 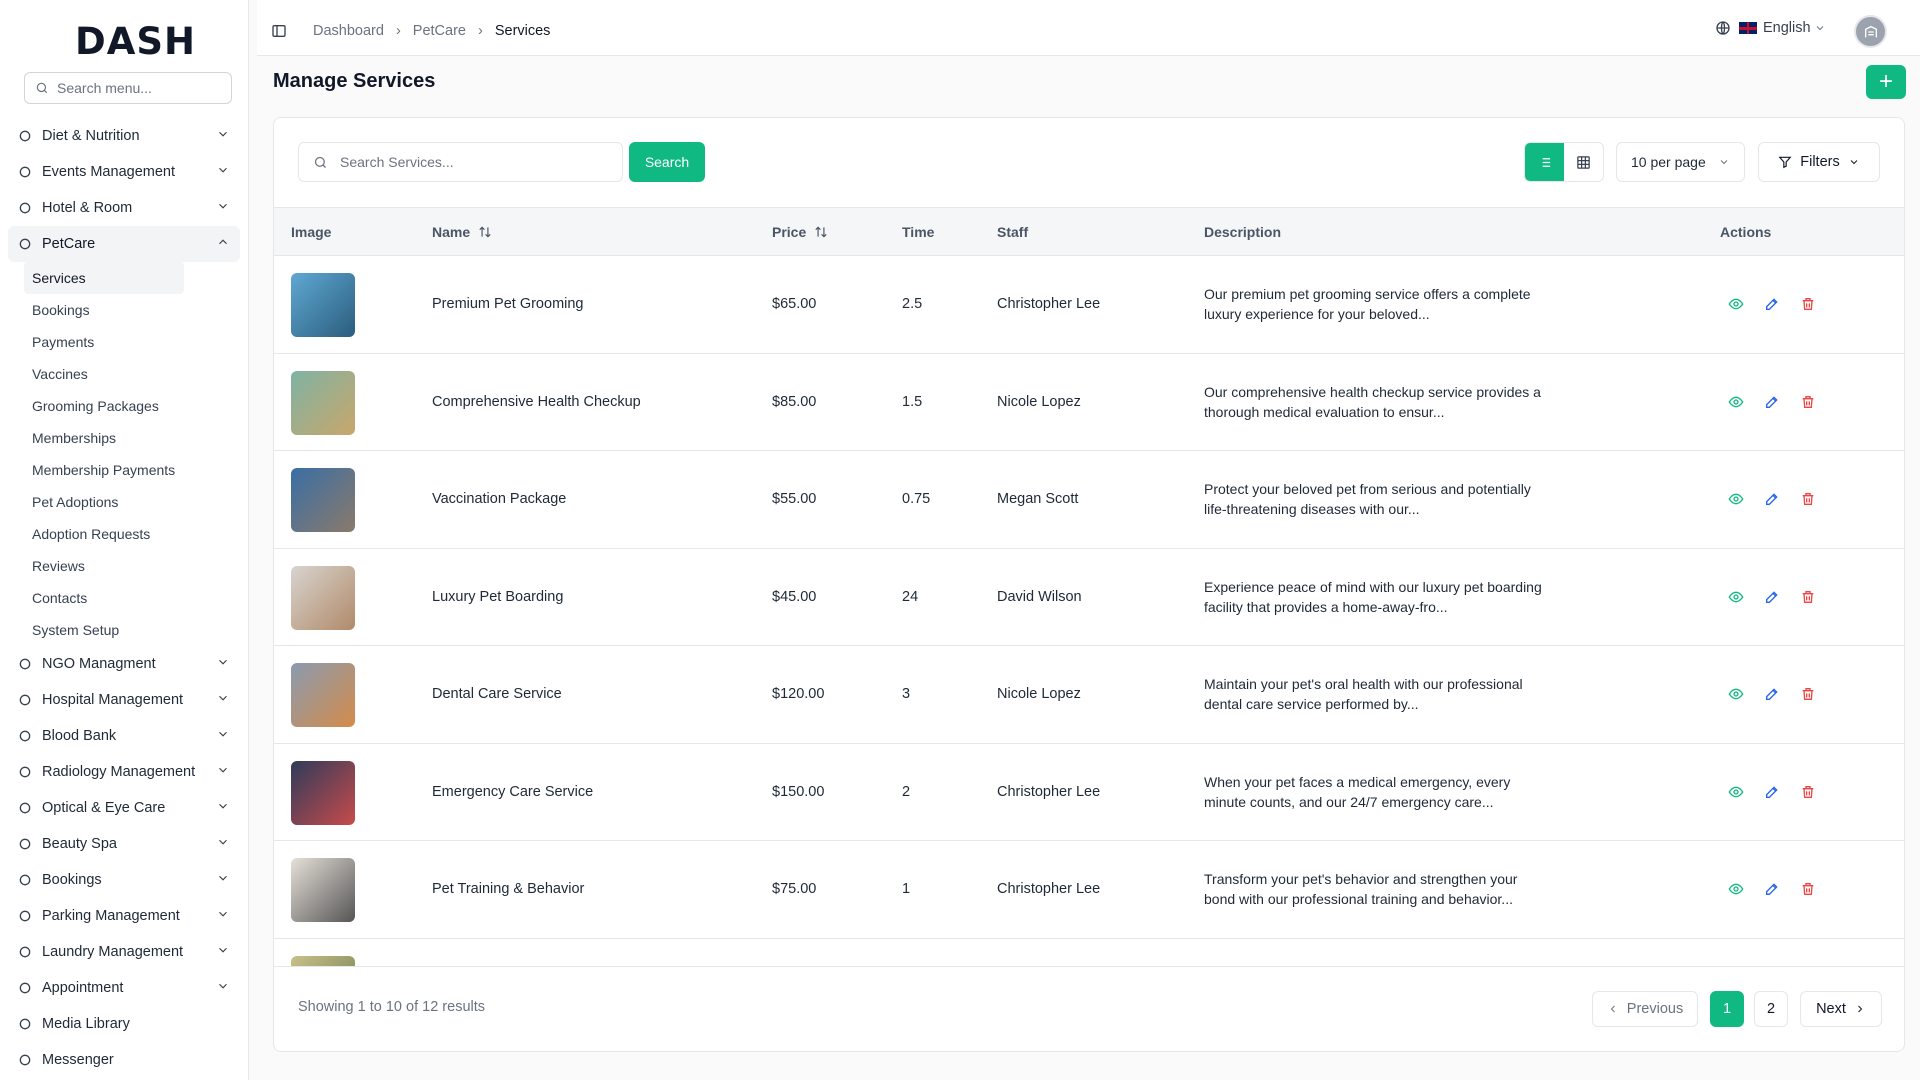 What do you see at coordinates (124, 916) in the screenshot?
I see `sidebar-item-parking-management: Parking Management` at bounding box center [124, 916].